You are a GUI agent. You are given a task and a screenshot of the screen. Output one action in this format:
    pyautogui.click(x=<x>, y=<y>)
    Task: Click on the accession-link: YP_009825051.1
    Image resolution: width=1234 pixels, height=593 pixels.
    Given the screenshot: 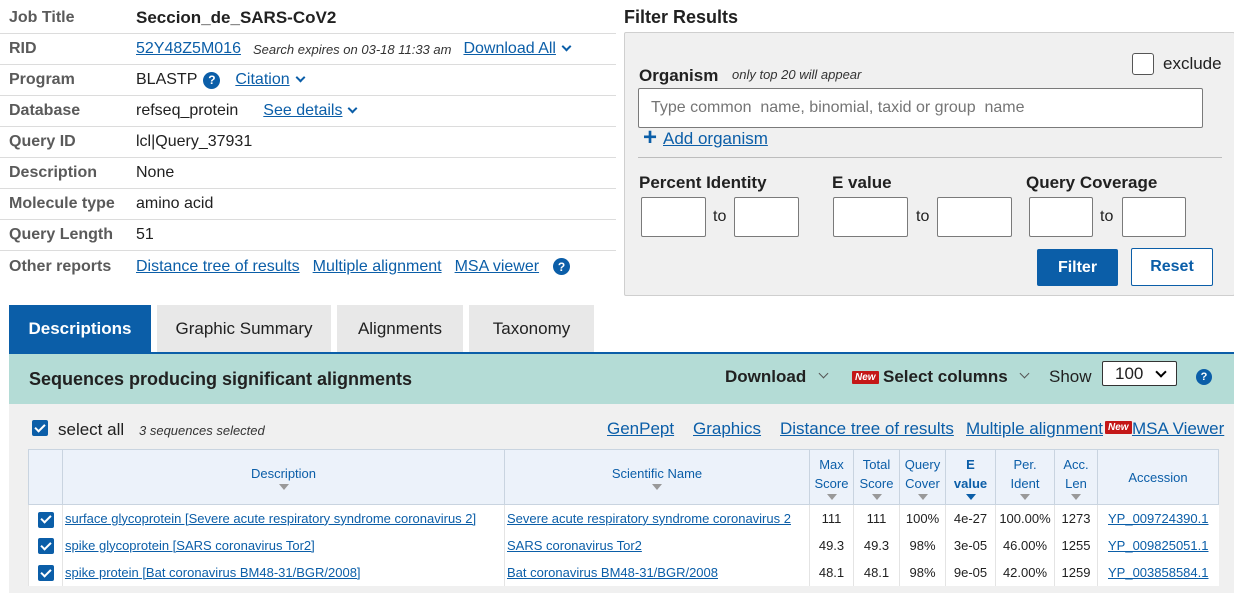 What is the action you would take?
    pyautogui.click(x=1158, y=545)
    